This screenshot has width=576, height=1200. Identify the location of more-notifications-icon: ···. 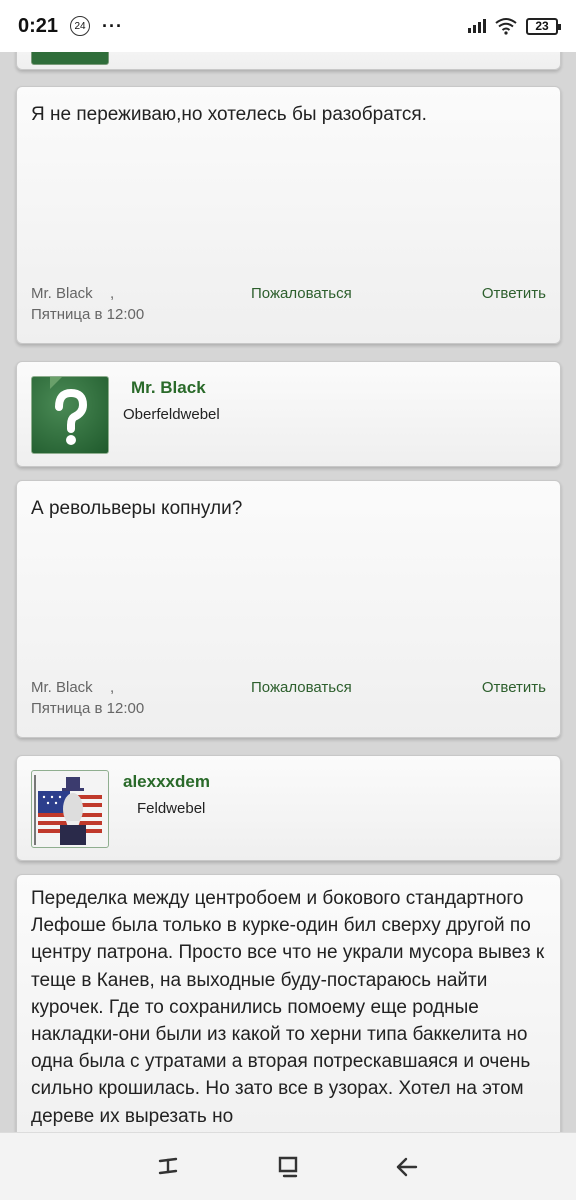
(113, 25).